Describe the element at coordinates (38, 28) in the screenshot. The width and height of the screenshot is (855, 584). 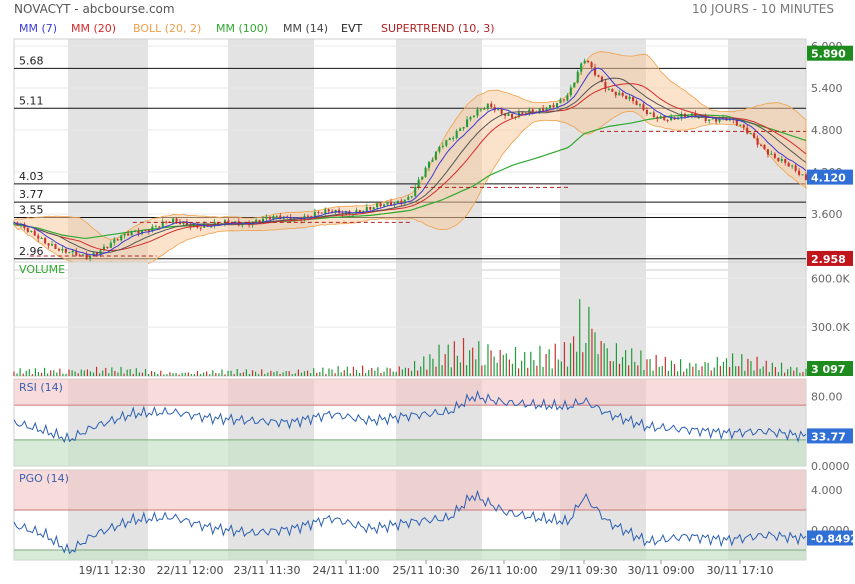
I see `legend-item: MM (7)` at that location.